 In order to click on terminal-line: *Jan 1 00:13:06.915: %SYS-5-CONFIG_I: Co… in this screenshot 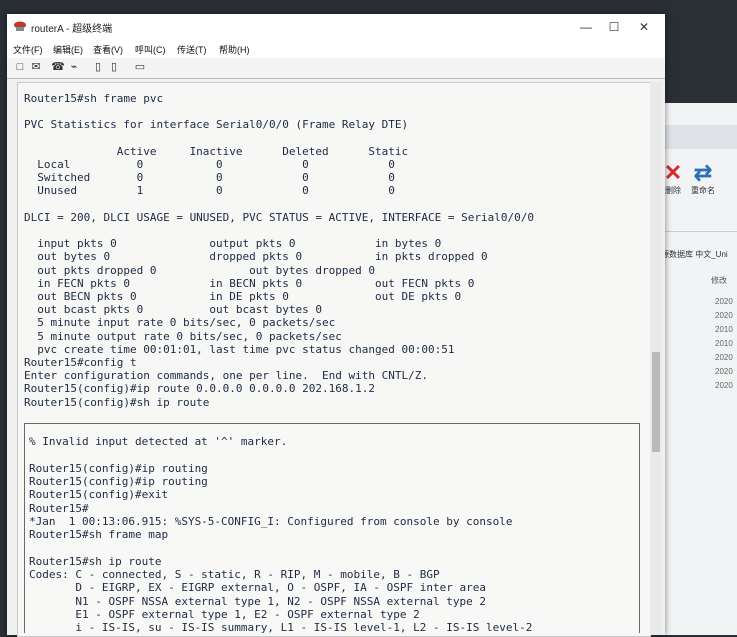, I will do `click(271, 521)`.